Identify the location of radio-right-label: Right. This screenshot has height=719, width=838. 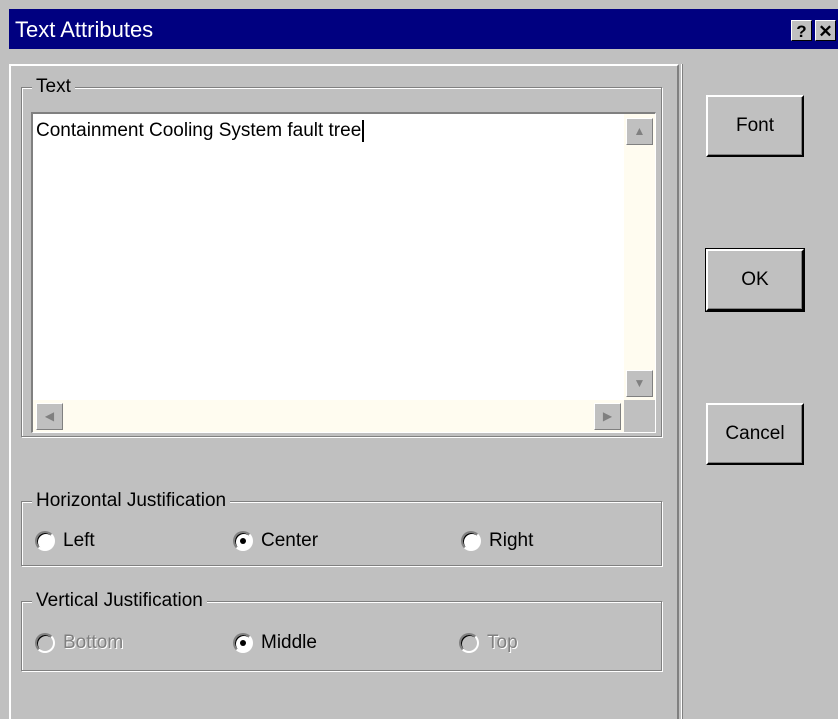
(511, 540).